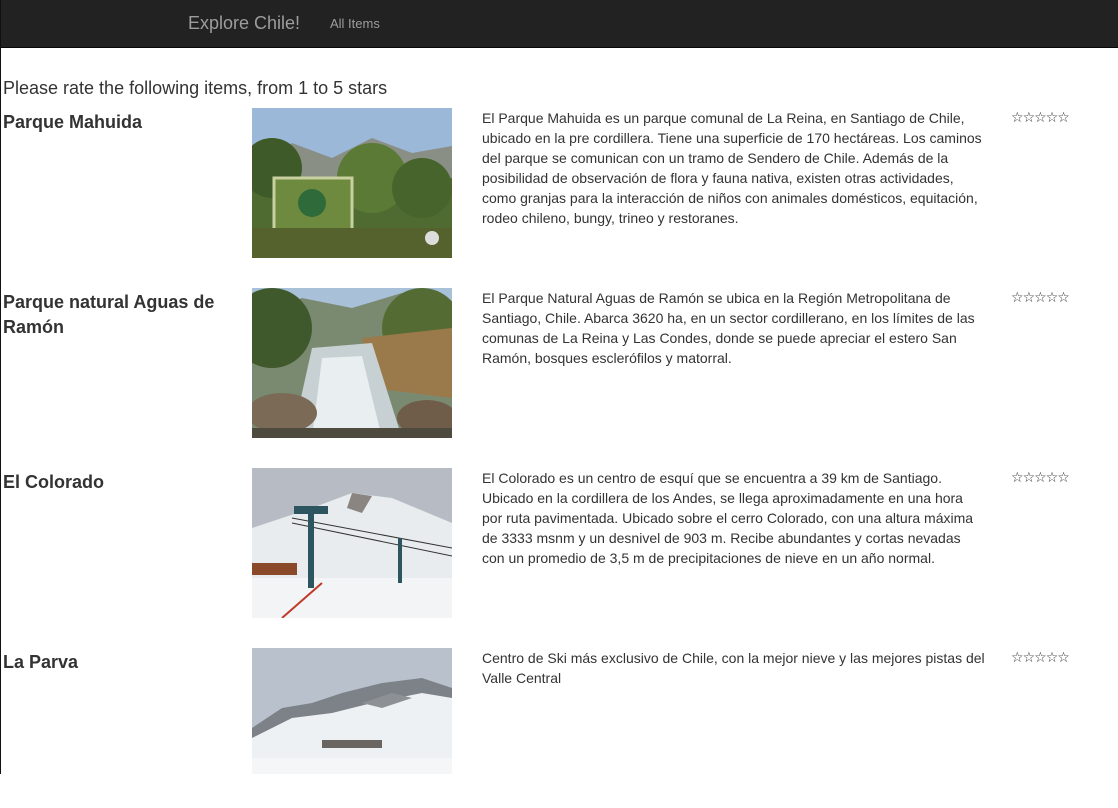  Describe the element at coordinates (244, 23) in the screenshot. I see `brand-link: Explore Chile!` at that location.